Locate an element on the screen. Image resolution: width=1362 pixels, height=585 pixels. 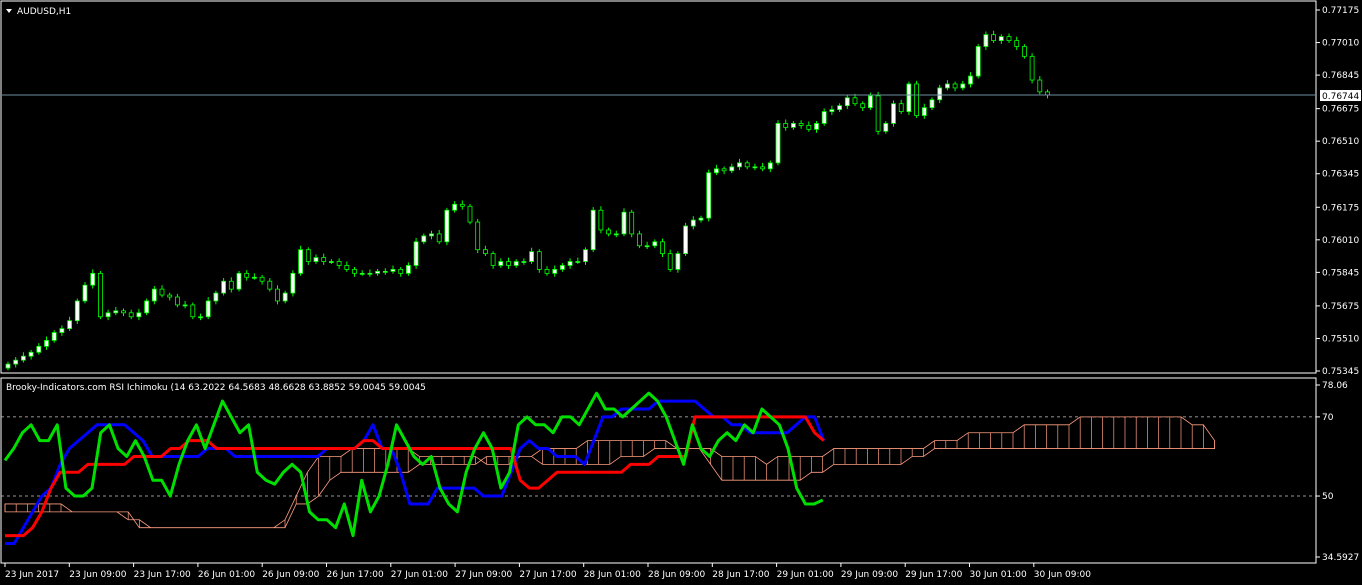
time-tick-label: 23 Jun 09:00 is located at coordinates (97, 575).